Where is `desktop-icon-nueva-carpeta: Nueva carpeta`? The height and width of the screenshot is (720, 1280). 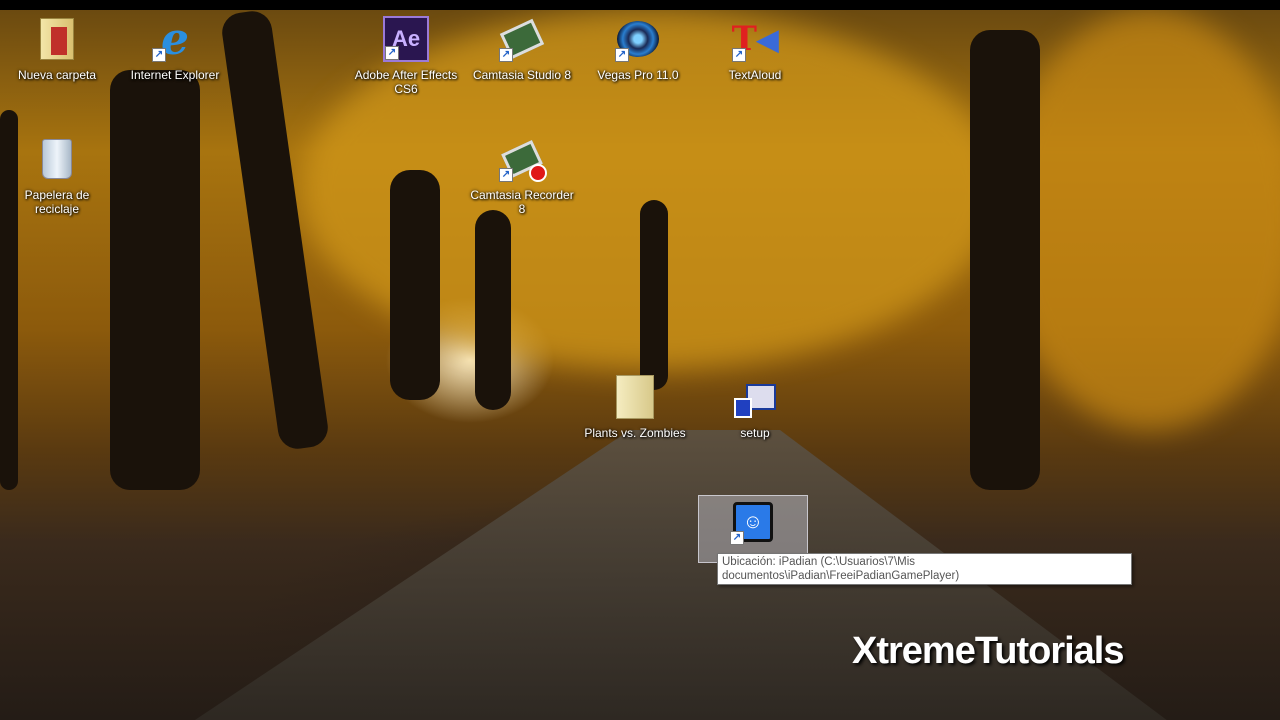 desktop-icon-nueva-carpeta: Nueva carpeta is located at coordinates (57, 49).